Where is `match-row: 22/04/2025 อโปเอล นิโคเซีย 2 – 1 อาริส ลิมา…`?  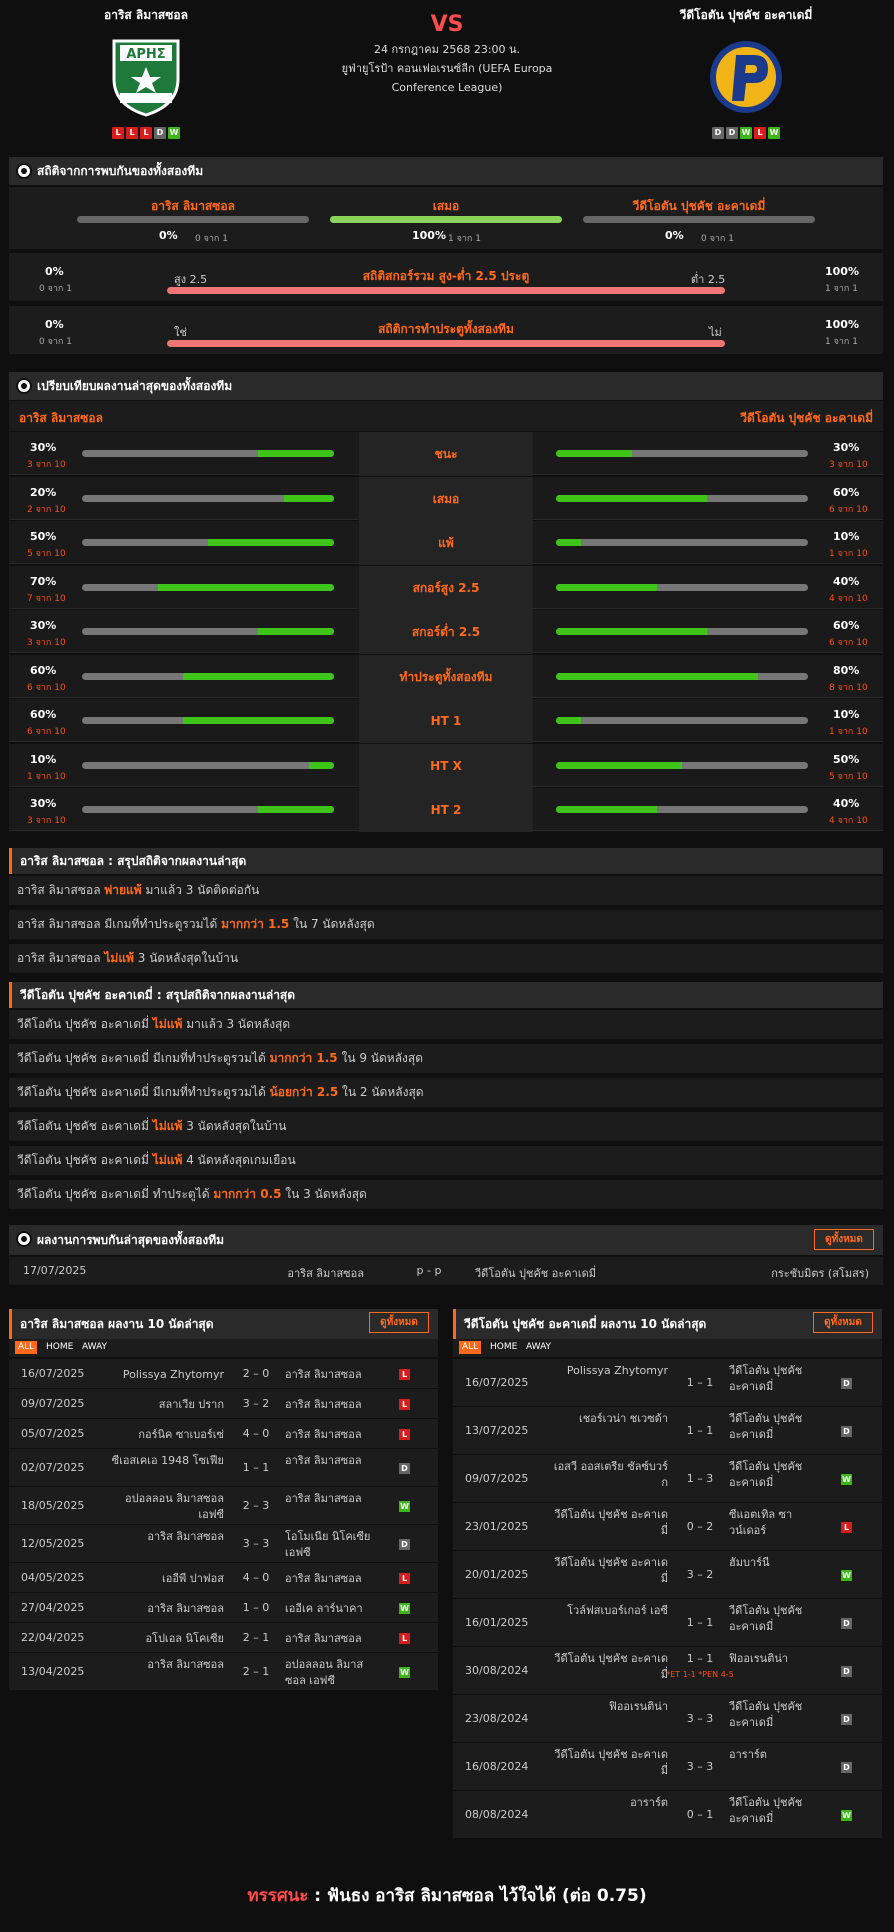
match-row: 22/04/2025 อโปเอล นิโคเซีย 2 – 1 อาริส ลิมา… is located at coordinates (223, 1638).